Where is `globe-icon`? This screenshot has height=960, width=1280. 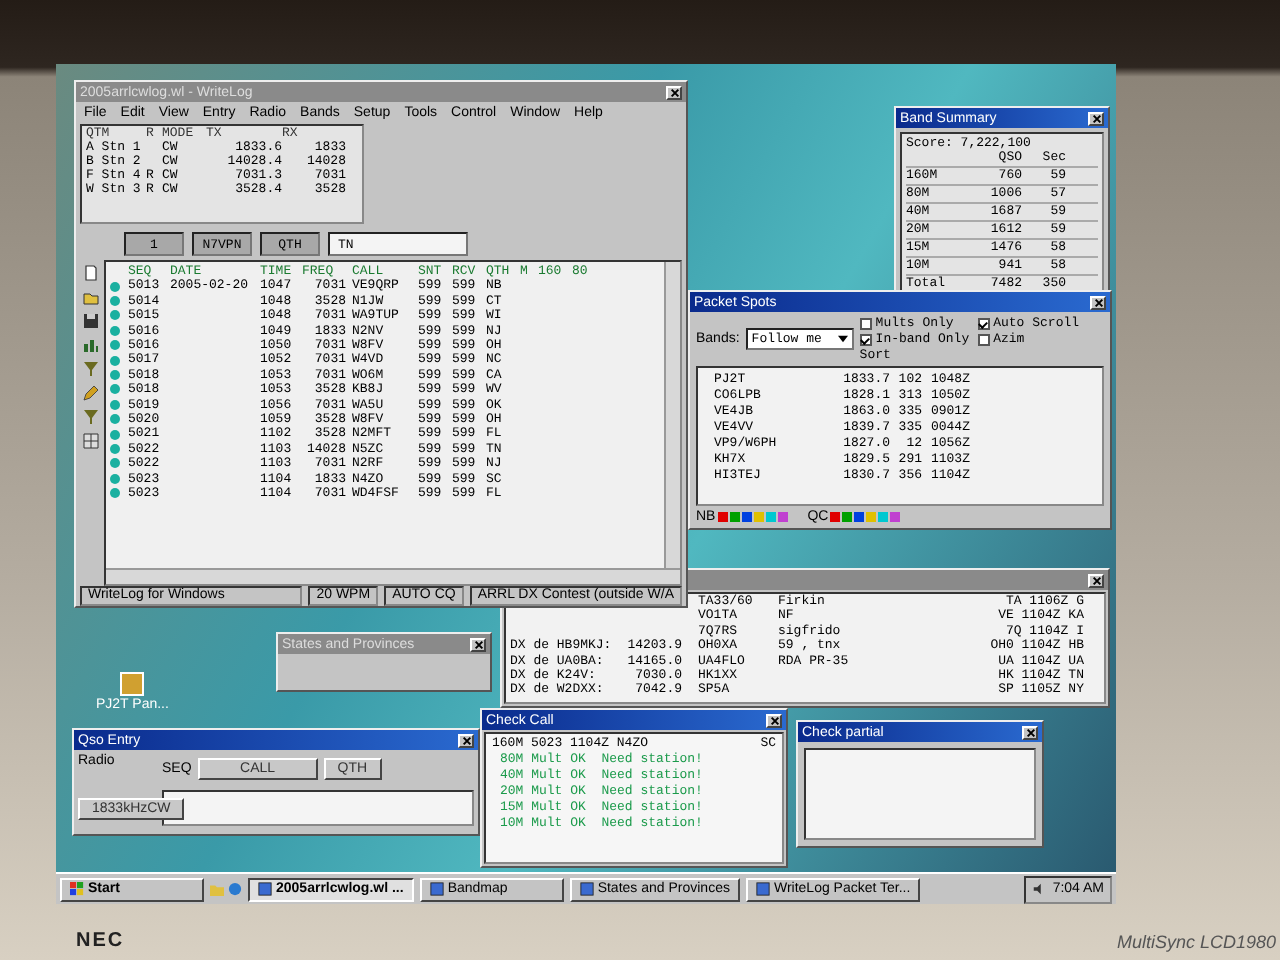
globe-icon is located at coordinates (235, 889).